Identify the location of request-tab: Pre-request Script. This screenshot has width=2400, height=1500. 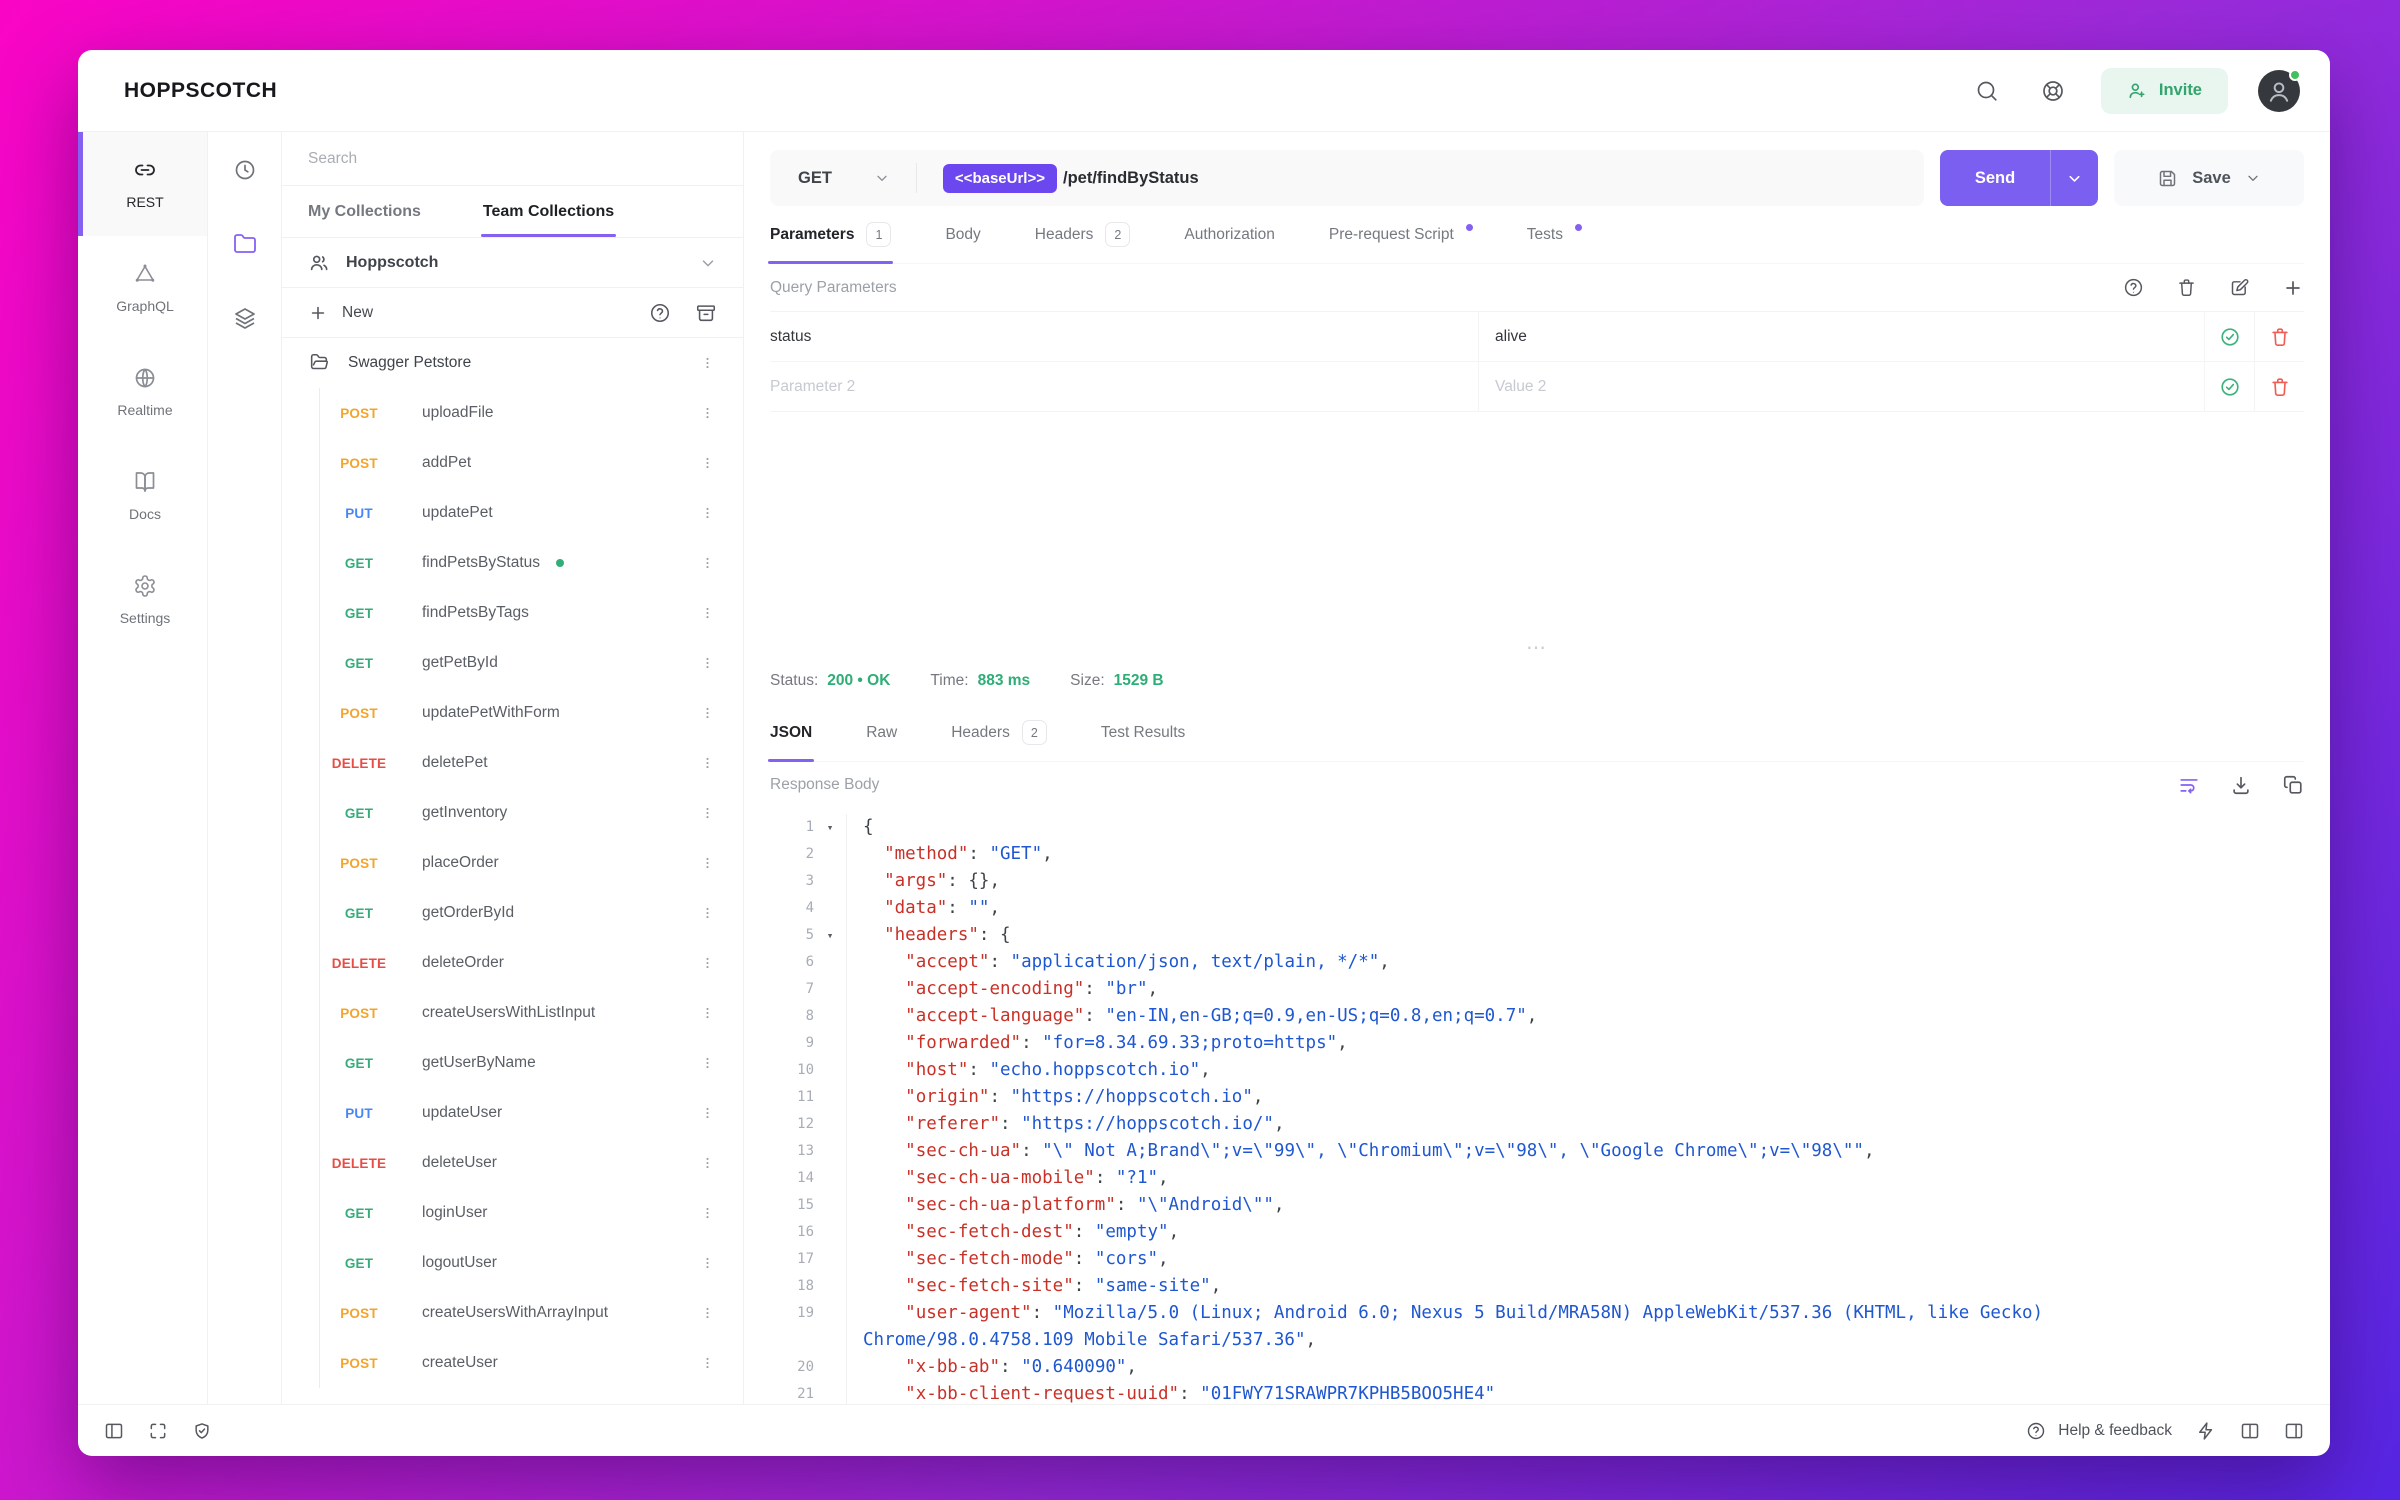
(1401, 234).